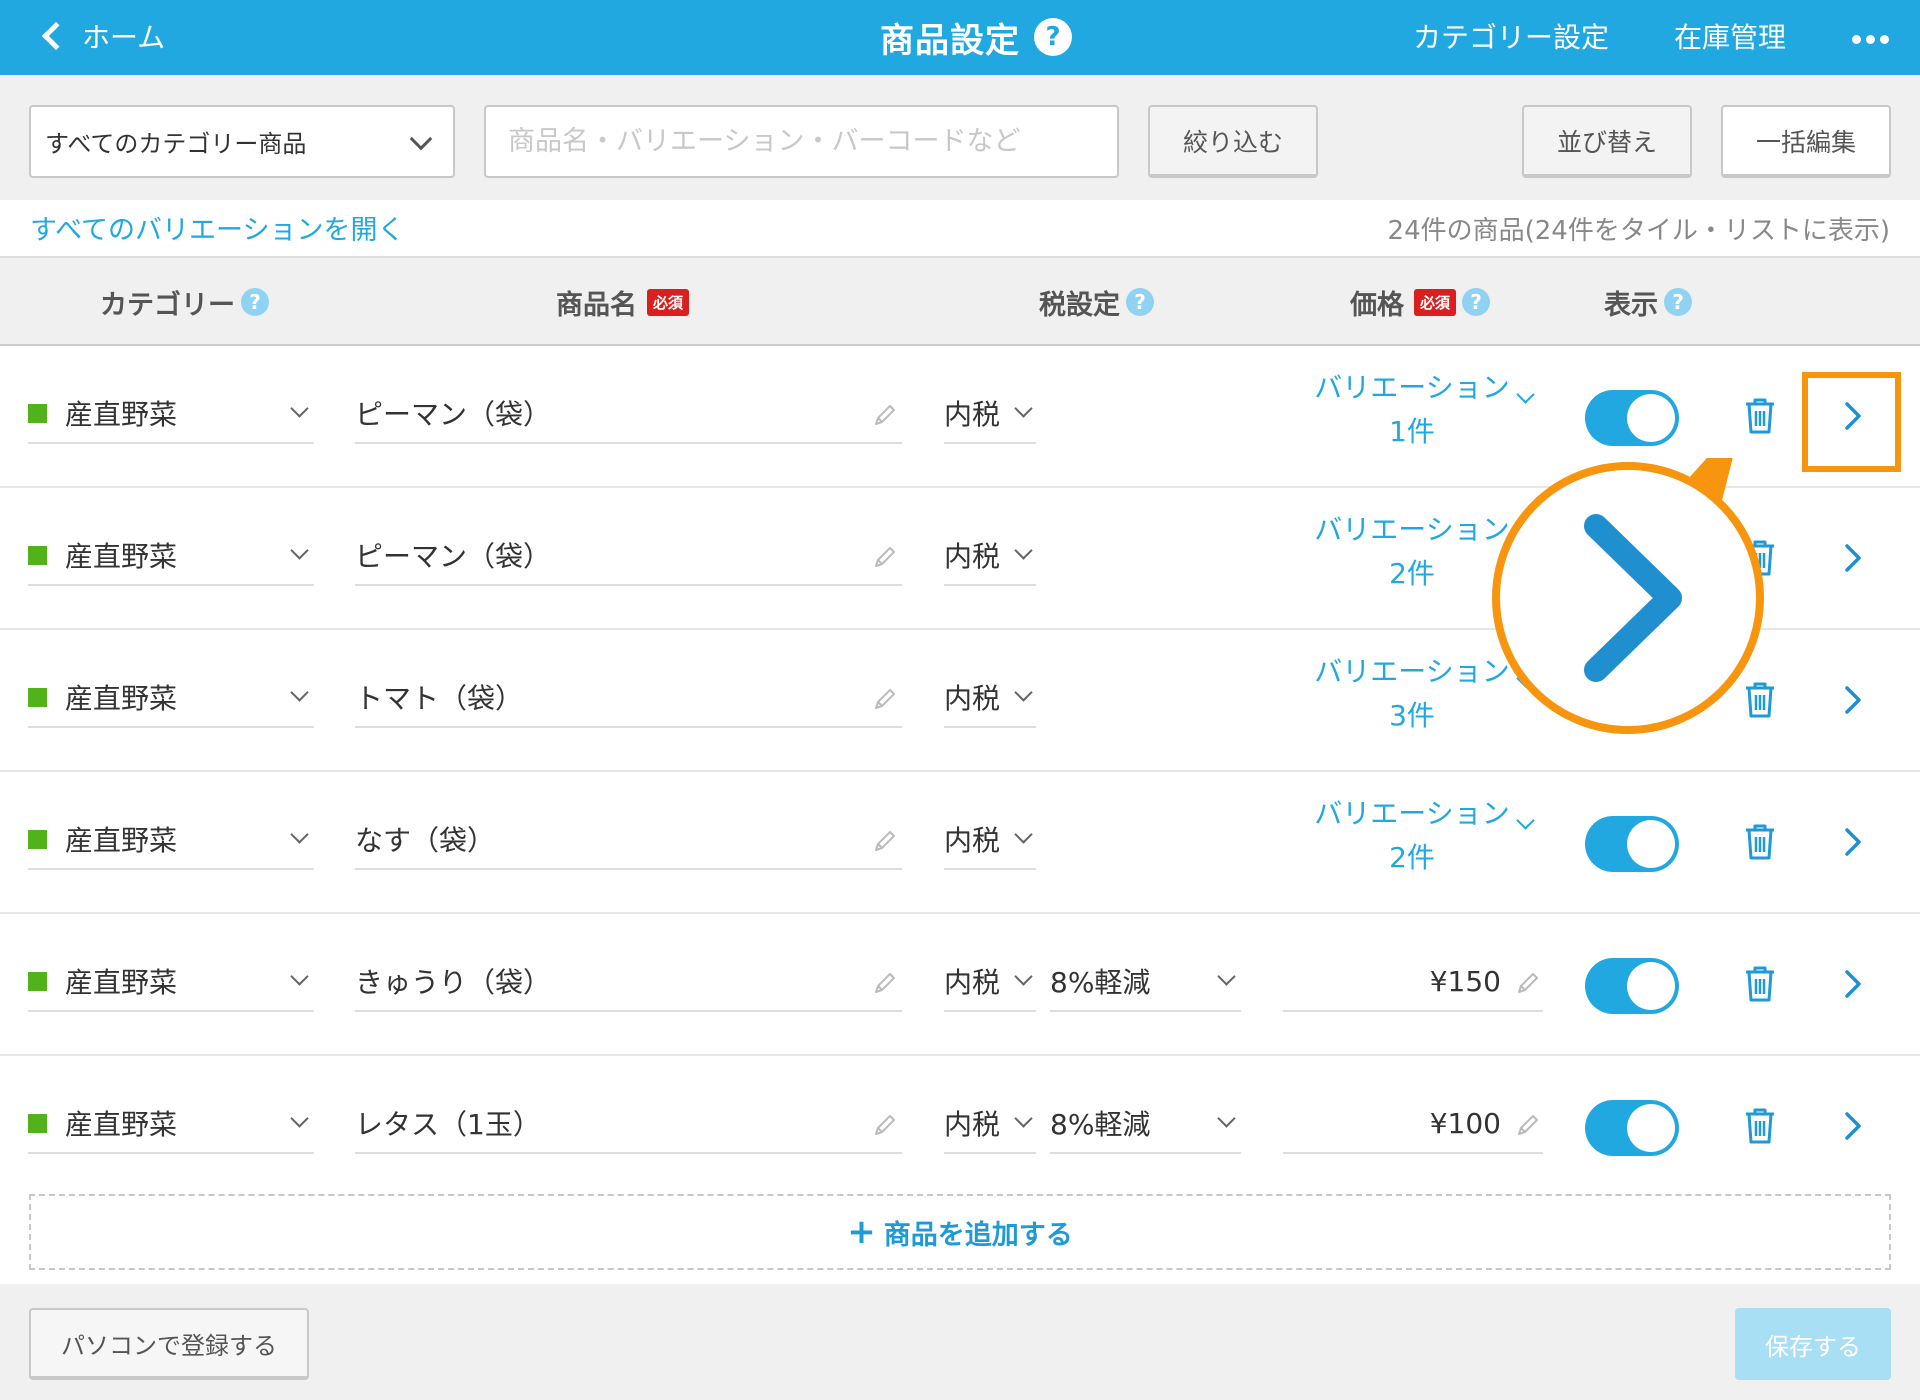 The height and width of the screenshot is (1400, 1920). Describe the element at coordinates (1233, 141) in the screenshot. I see `filter-button: 絞り込む` at that location.